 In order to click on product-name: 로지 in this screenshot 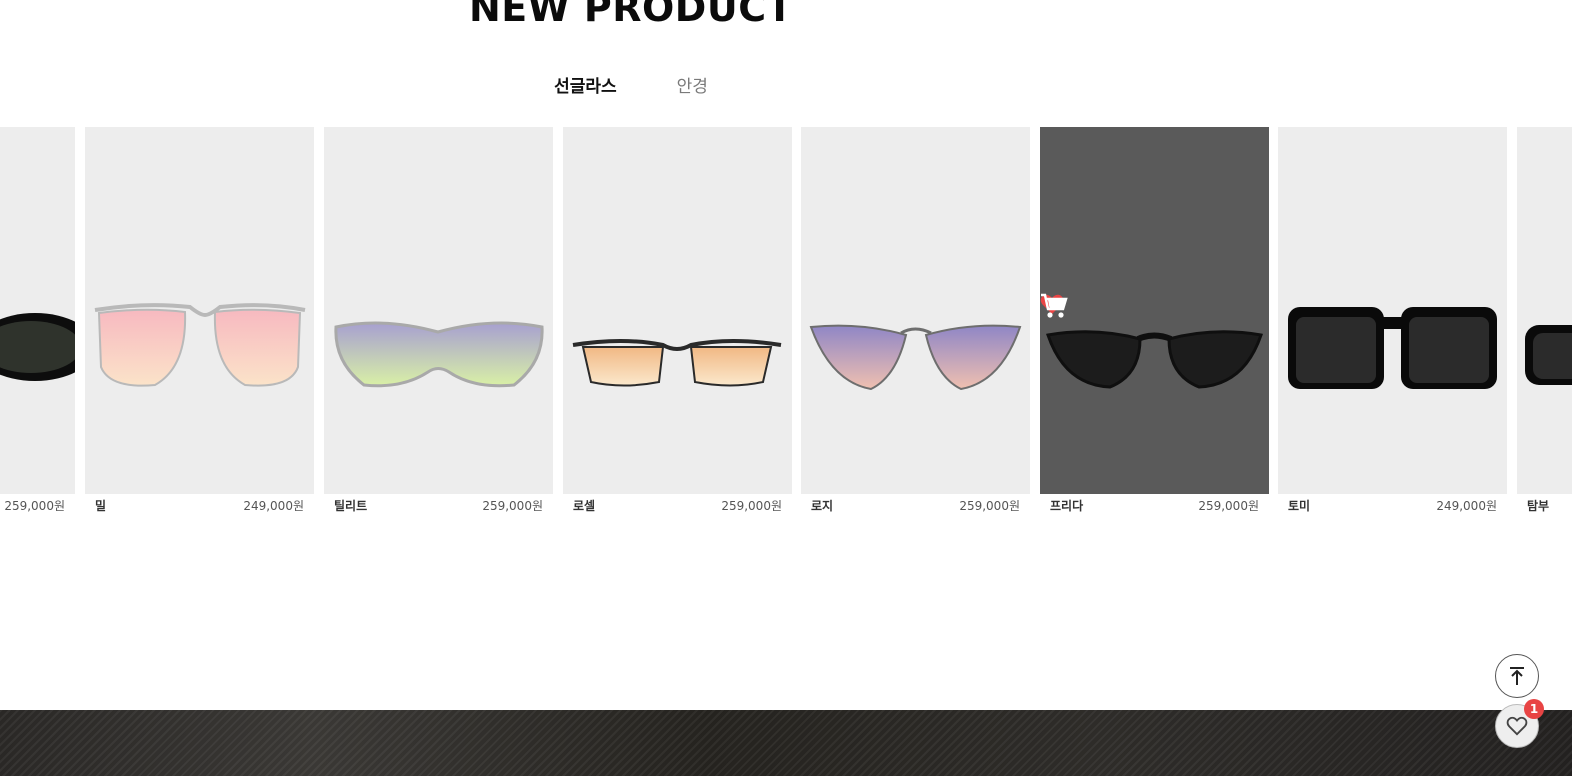, I will do `click(822, 505)`.